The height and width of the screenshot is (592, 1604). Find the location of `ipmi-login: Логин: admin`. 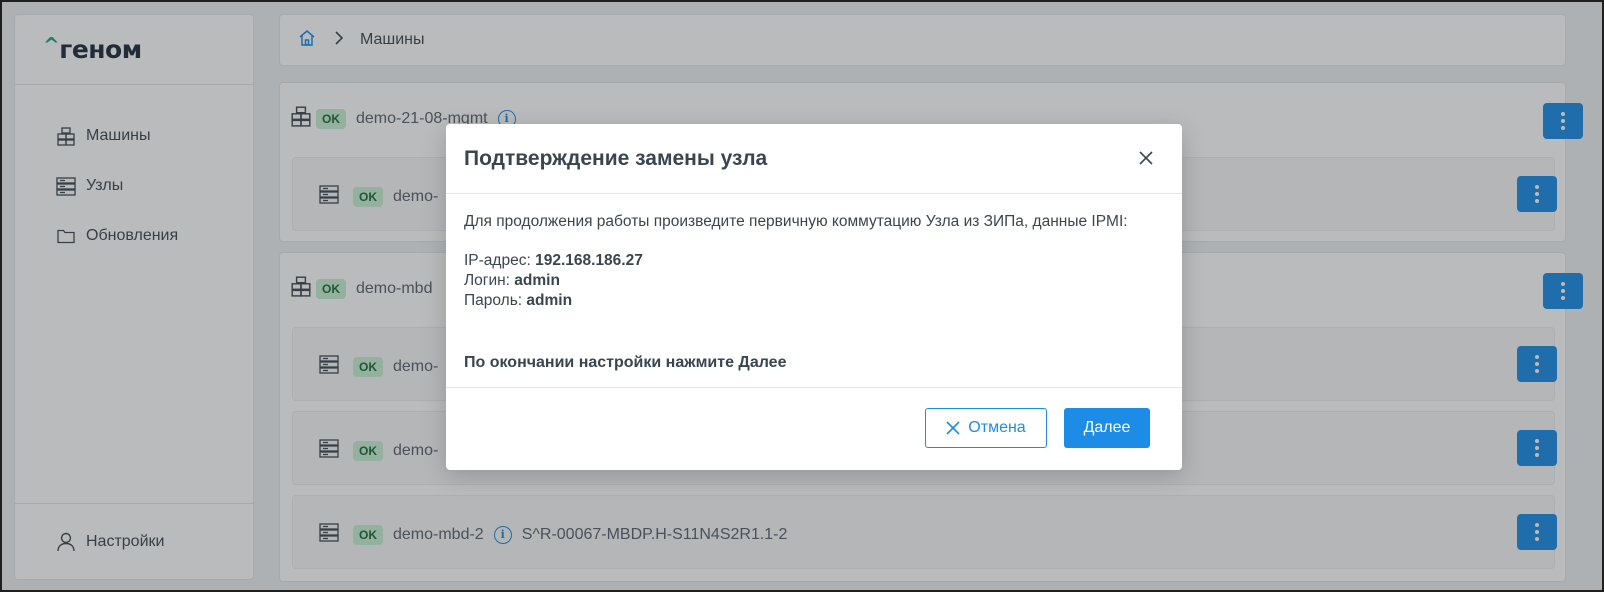

ipmi-login: Логин: admin is located at coordinates (814, 281).